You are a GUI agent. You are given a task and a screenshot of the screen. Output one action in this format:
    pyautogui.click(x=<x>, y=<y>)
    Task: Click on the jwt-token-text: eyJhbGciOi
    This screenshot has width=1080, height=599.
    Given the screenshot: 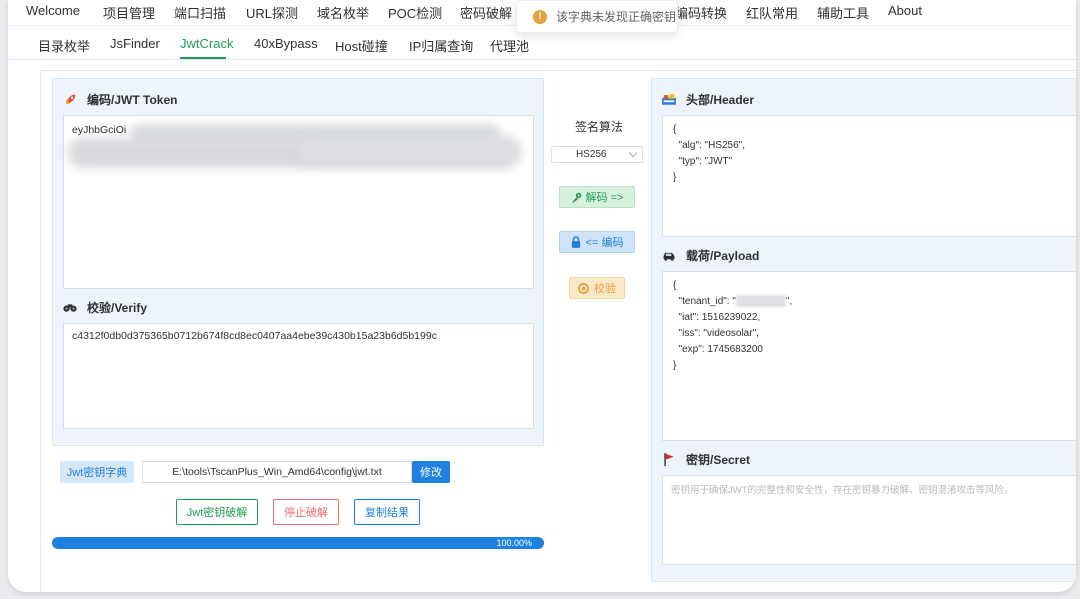 What is the action you would take?
    pyautogui.click(x=99, y=130)
    